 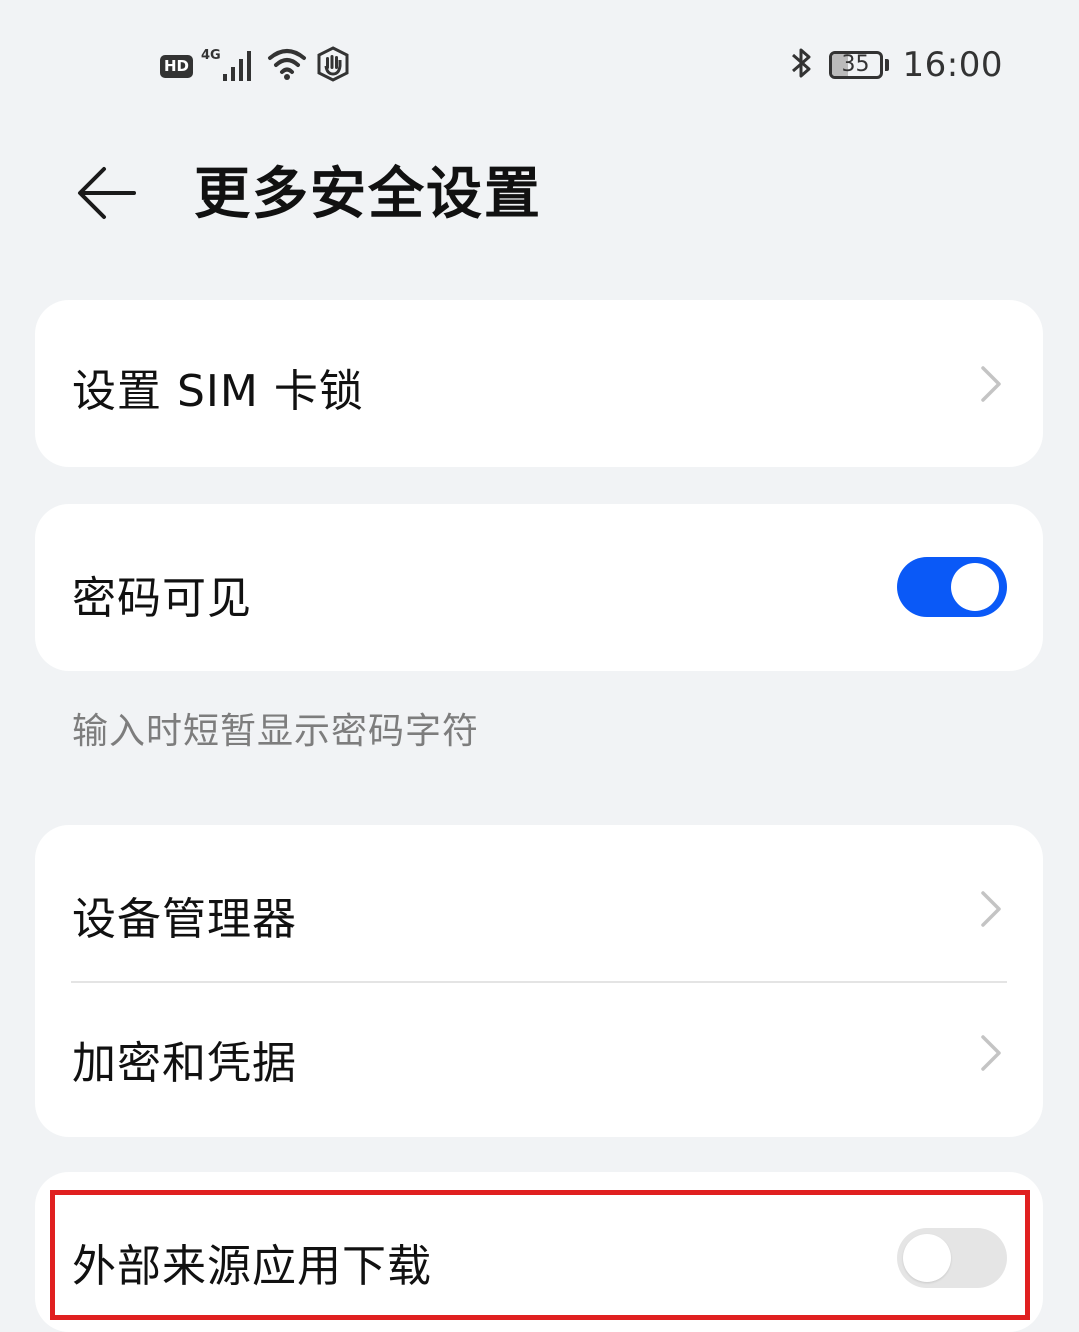 I want to click on external-sources-card: 外部来源应用下载, so click(x=539, y=1252).